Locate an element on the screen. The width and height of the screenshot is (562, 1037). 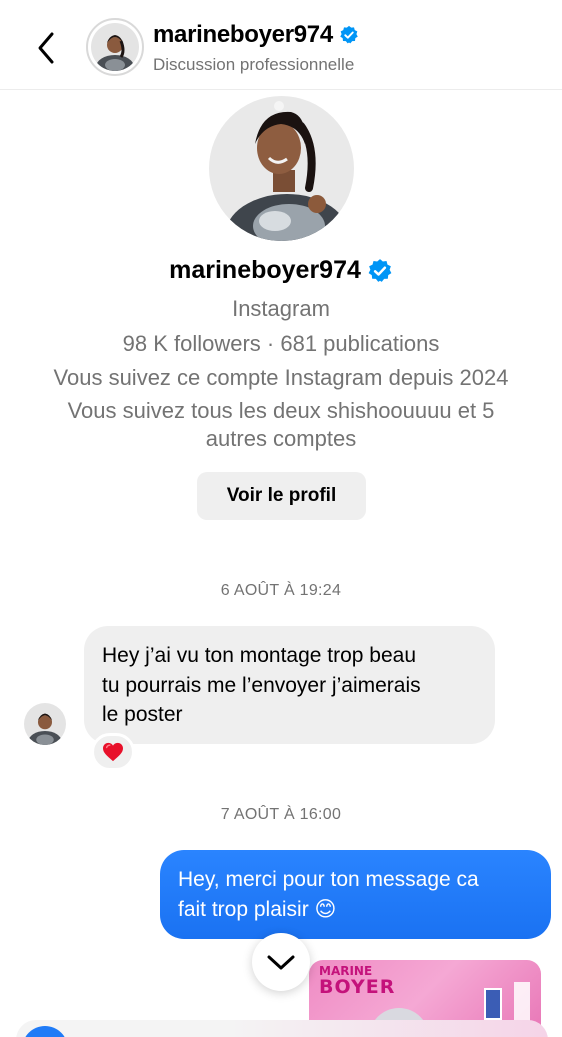
shared-image-text-name: BOYER is located at coordinates (357, 987).